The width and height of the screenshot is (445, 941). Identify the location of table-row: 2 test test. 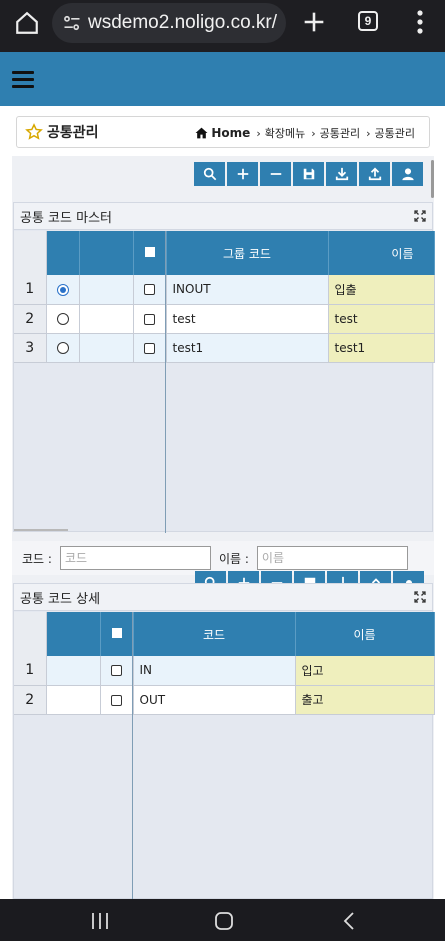
(224, 319).